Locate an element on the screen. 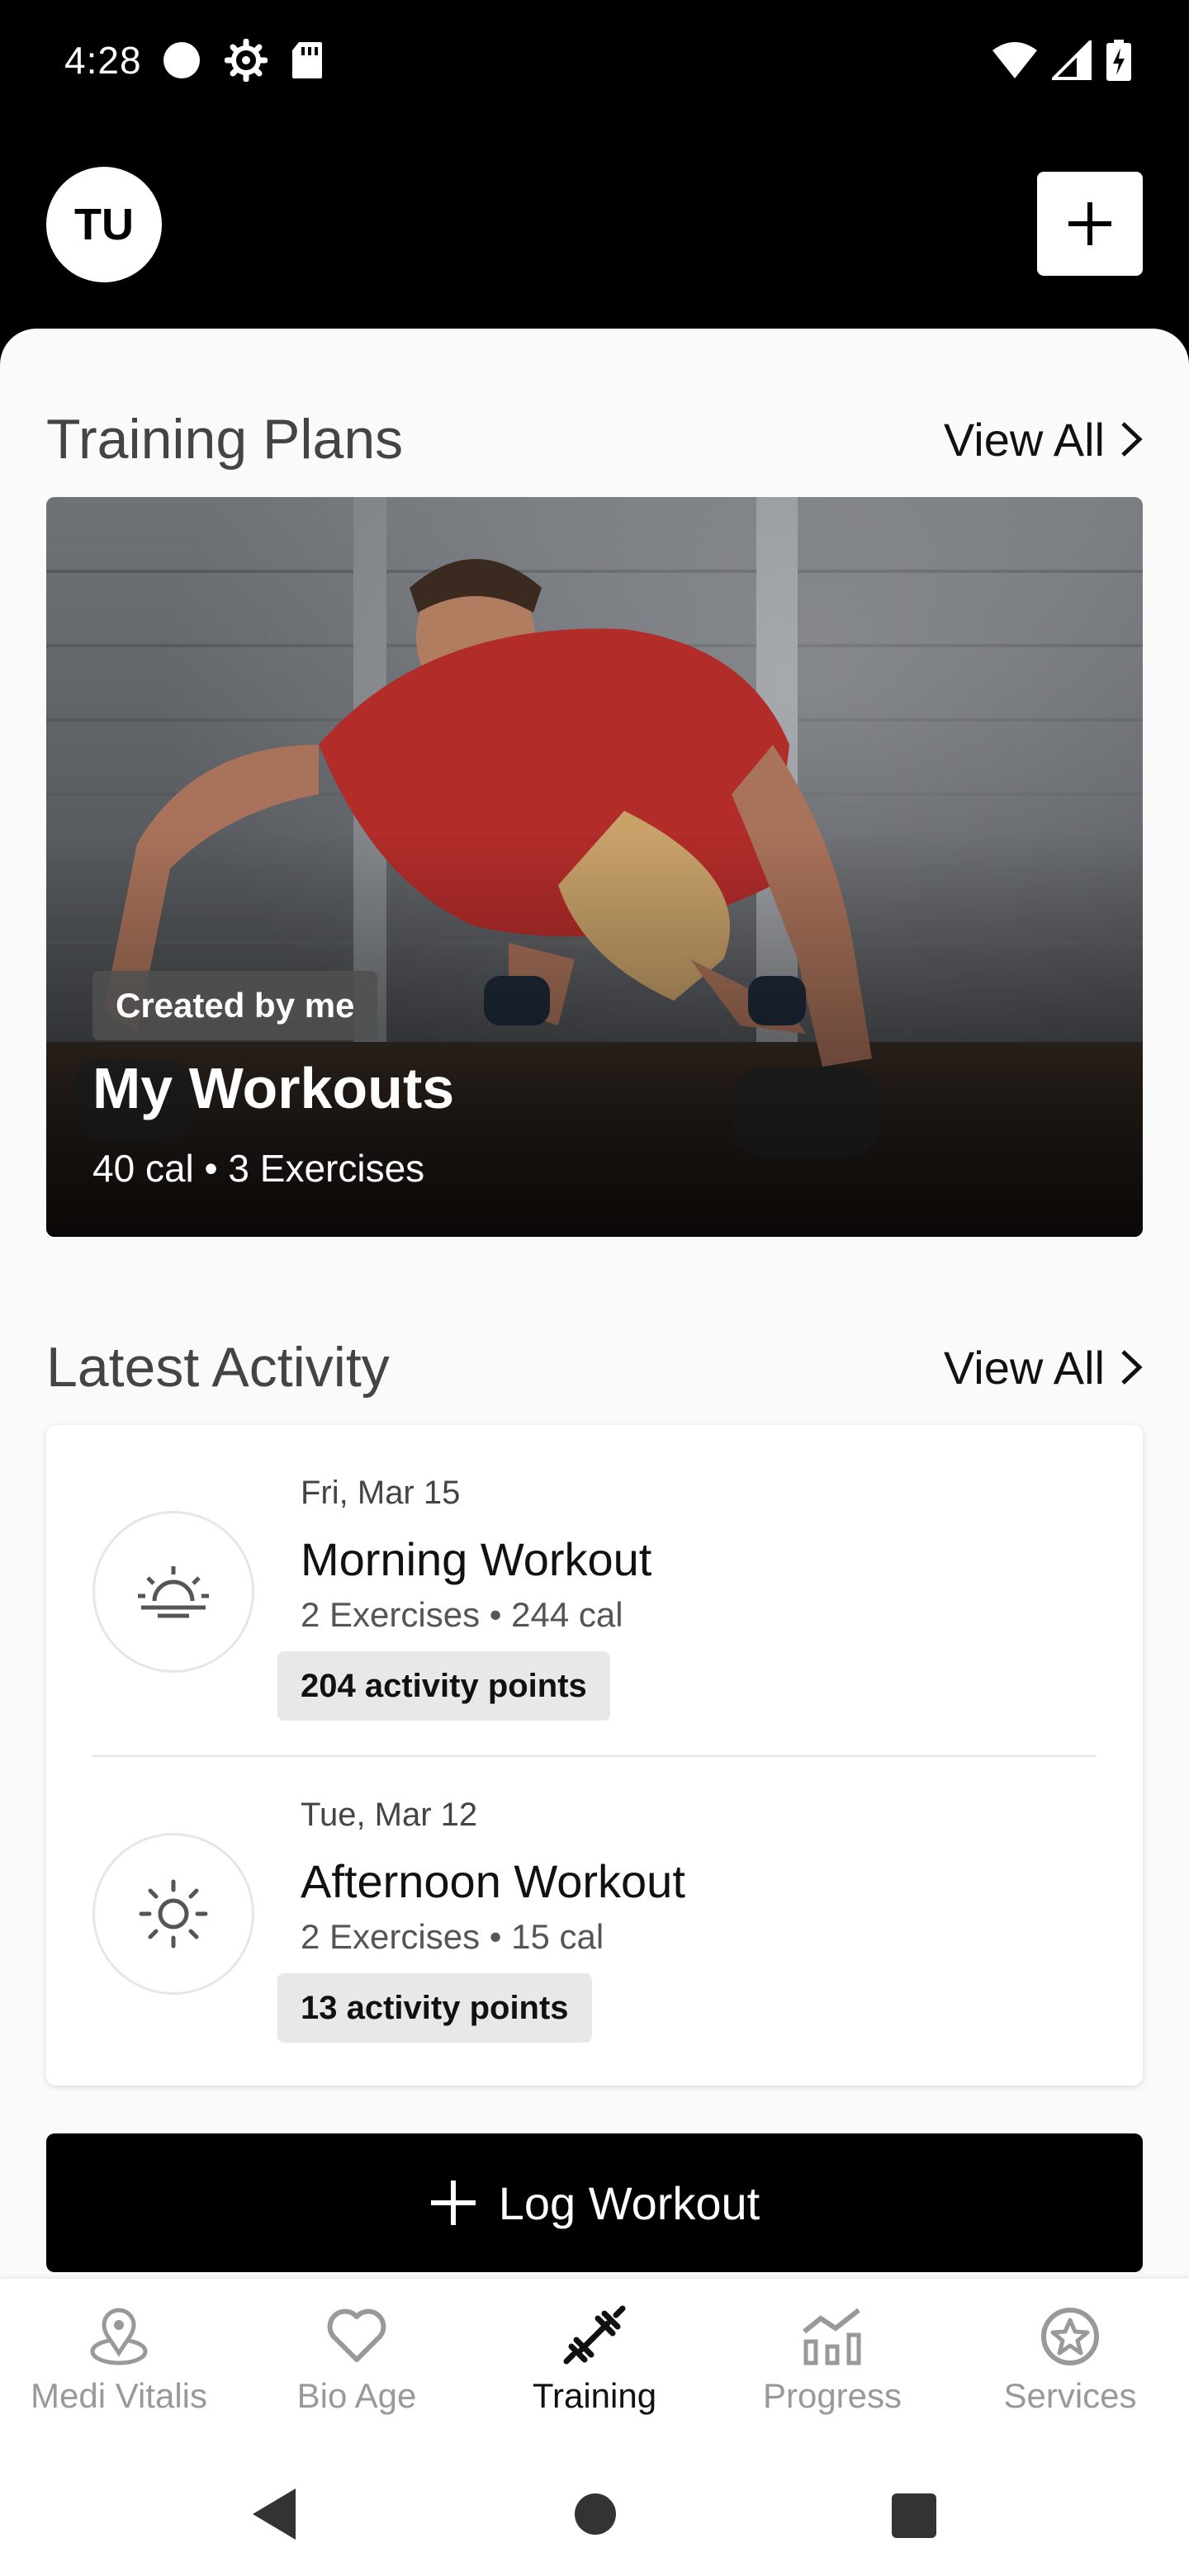 The width and height of the screenshot is (1189, 2576). view-all-activity-link: View All is located at coordinates (1043, 1368).